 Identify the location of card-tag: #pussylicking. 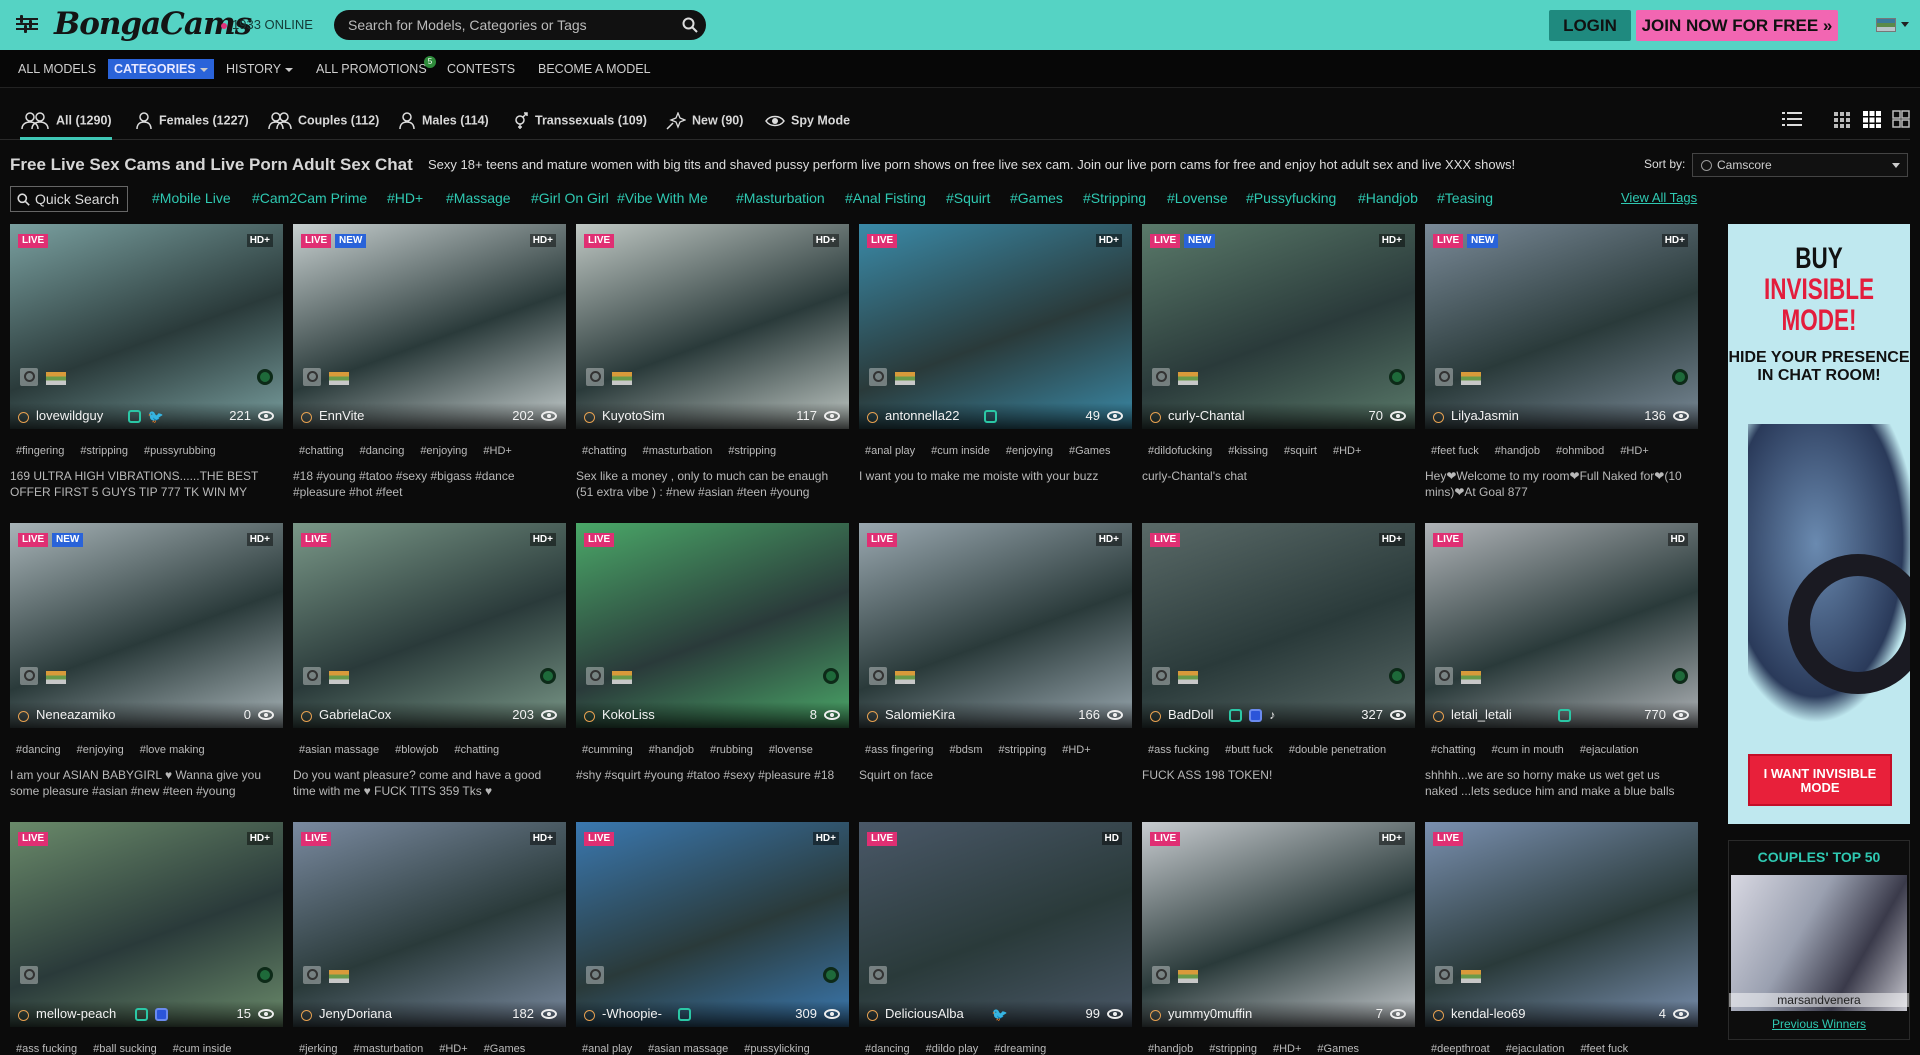
(776, 1049).